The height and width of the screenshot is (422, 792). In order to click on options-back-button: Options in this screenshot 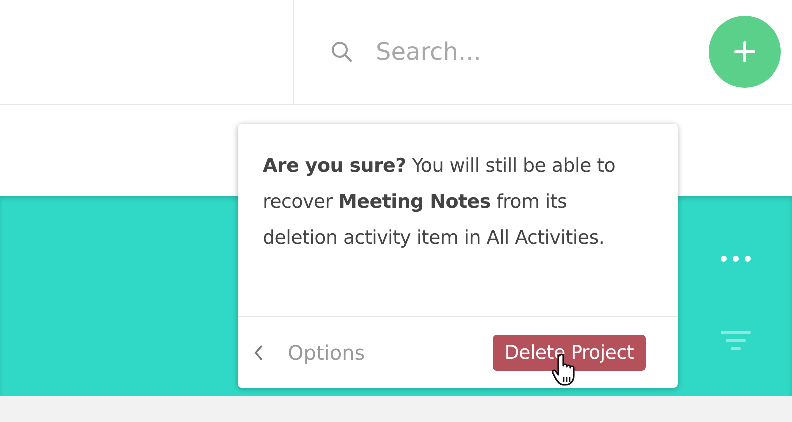, I will do `click(310, 352)`.